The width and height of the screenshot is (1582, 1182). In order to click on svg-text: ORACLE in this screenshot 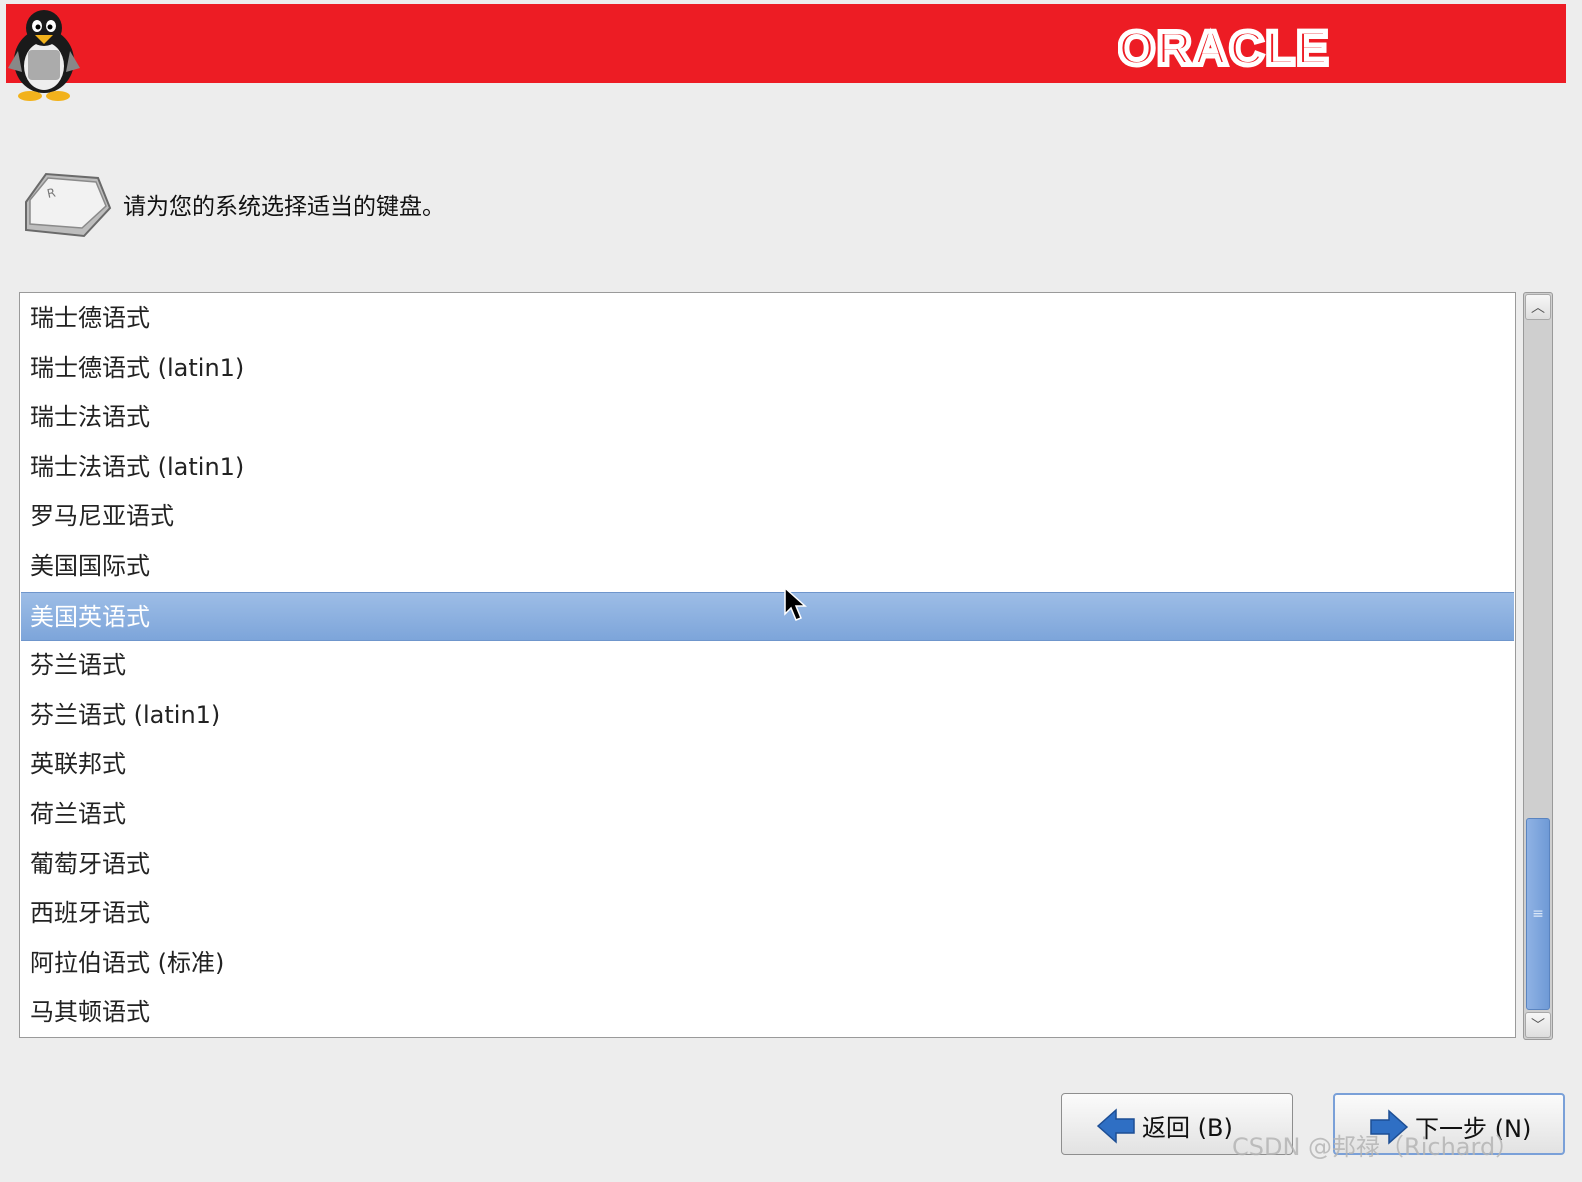, I will do `click(1224, 48)`.